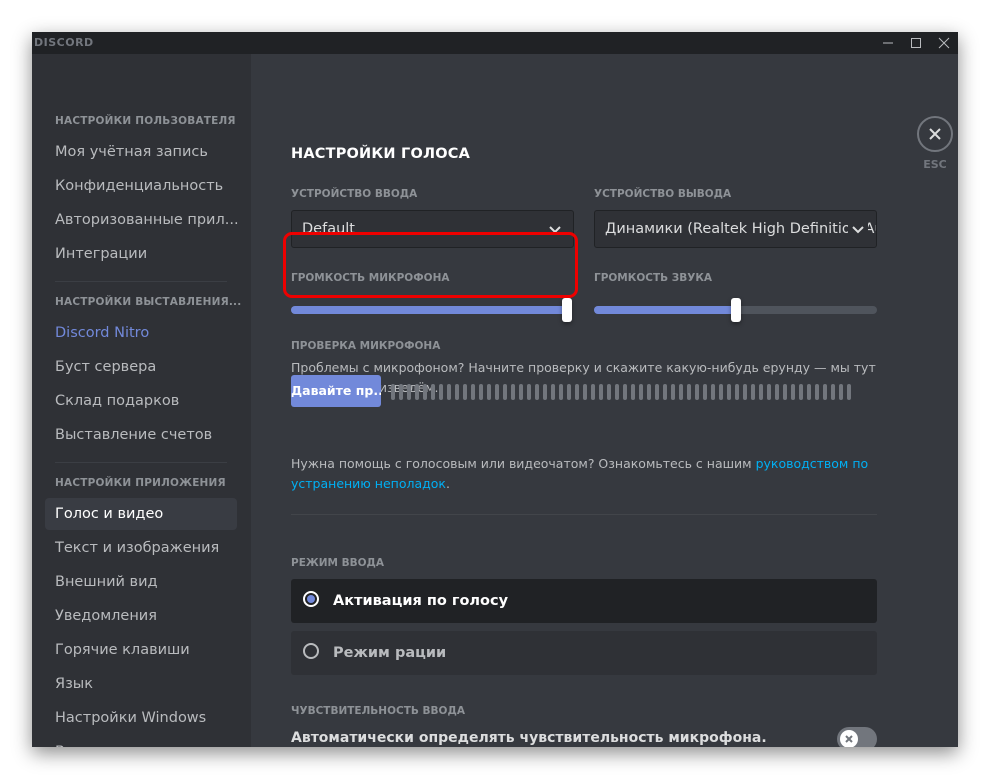 The image size is (990, 780). Describe the element at coordinates (338, 563) in the screenshot. I see `input-mode-label: РЕЖИМ ВВОДА` at that location.